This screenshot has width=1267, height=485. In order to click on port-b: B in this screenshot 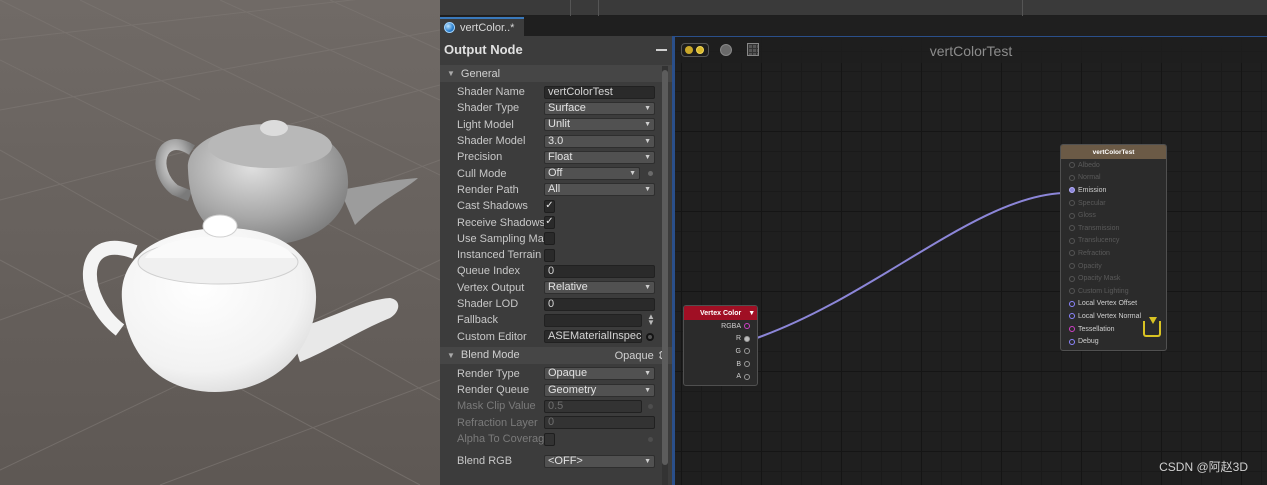, I will do `click(720, 364)`.